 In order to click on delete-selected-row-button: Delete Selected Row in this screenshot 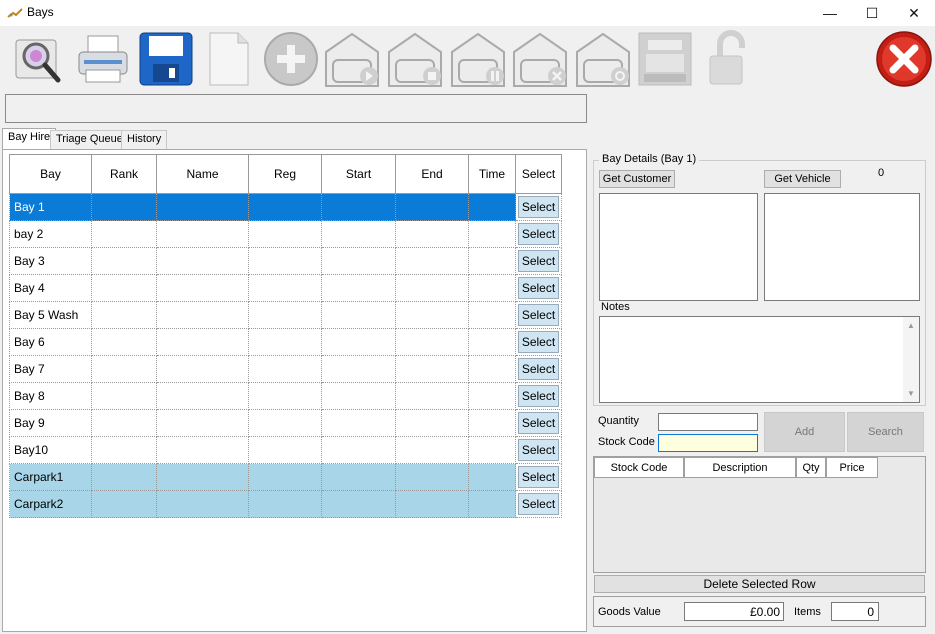, I will do `click(759, 584)`.